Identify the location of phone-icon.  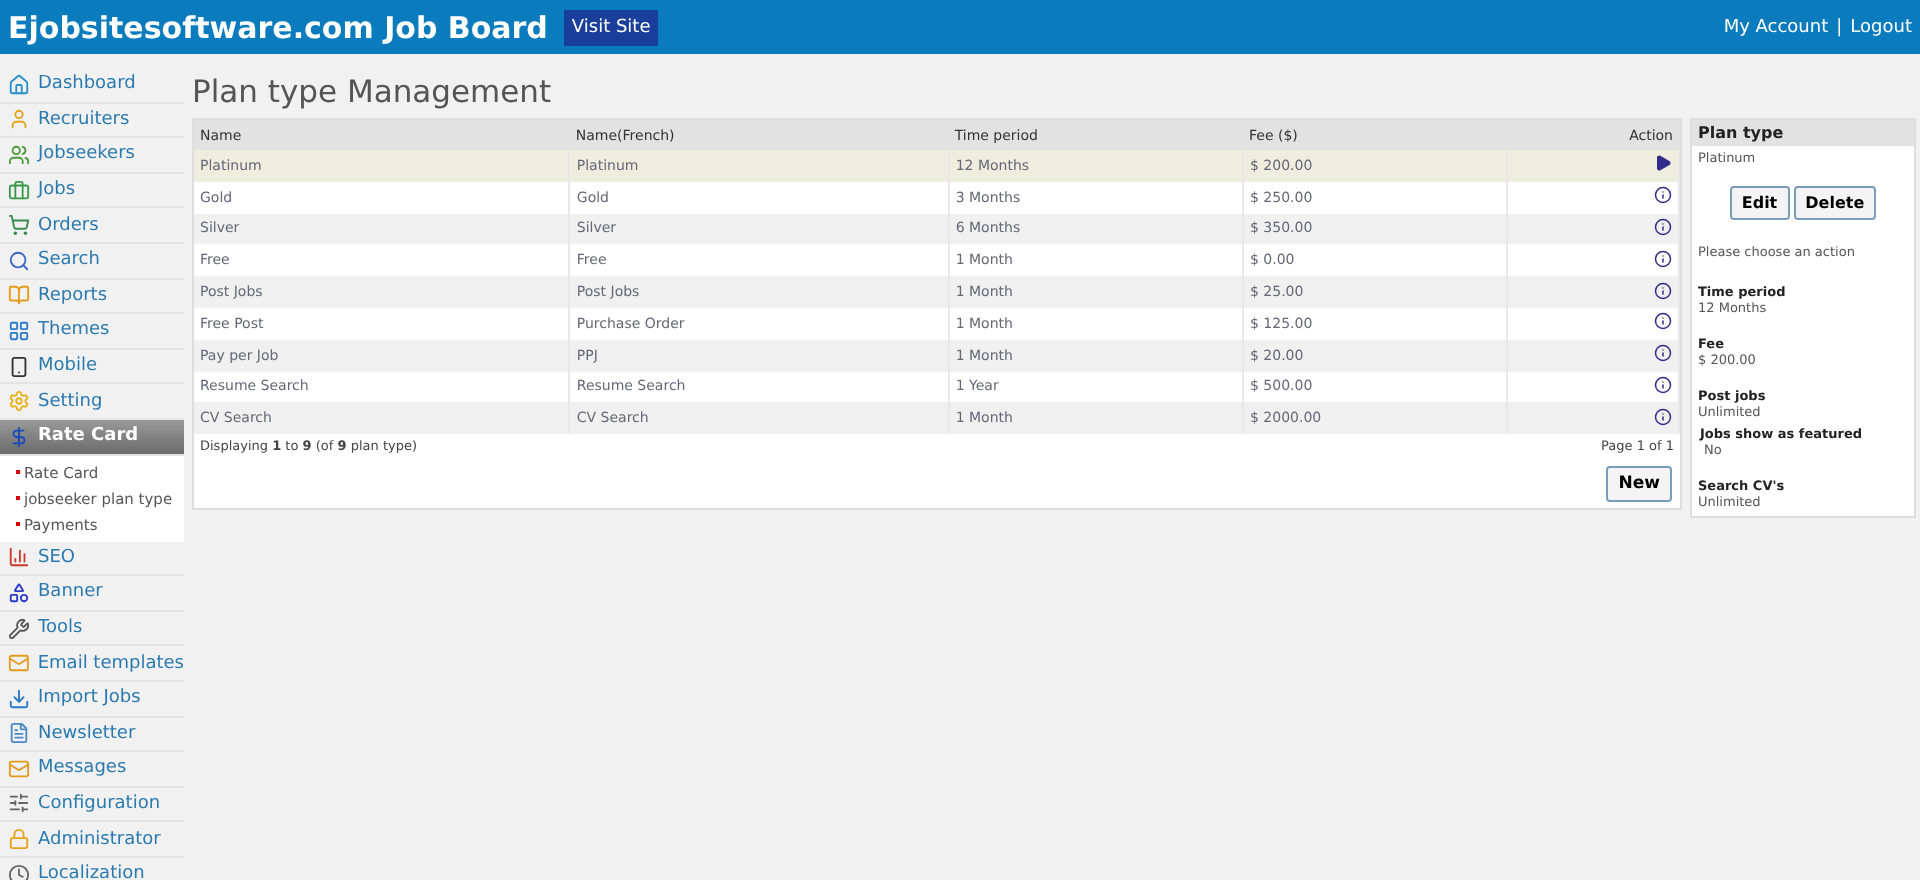
(19, 366).